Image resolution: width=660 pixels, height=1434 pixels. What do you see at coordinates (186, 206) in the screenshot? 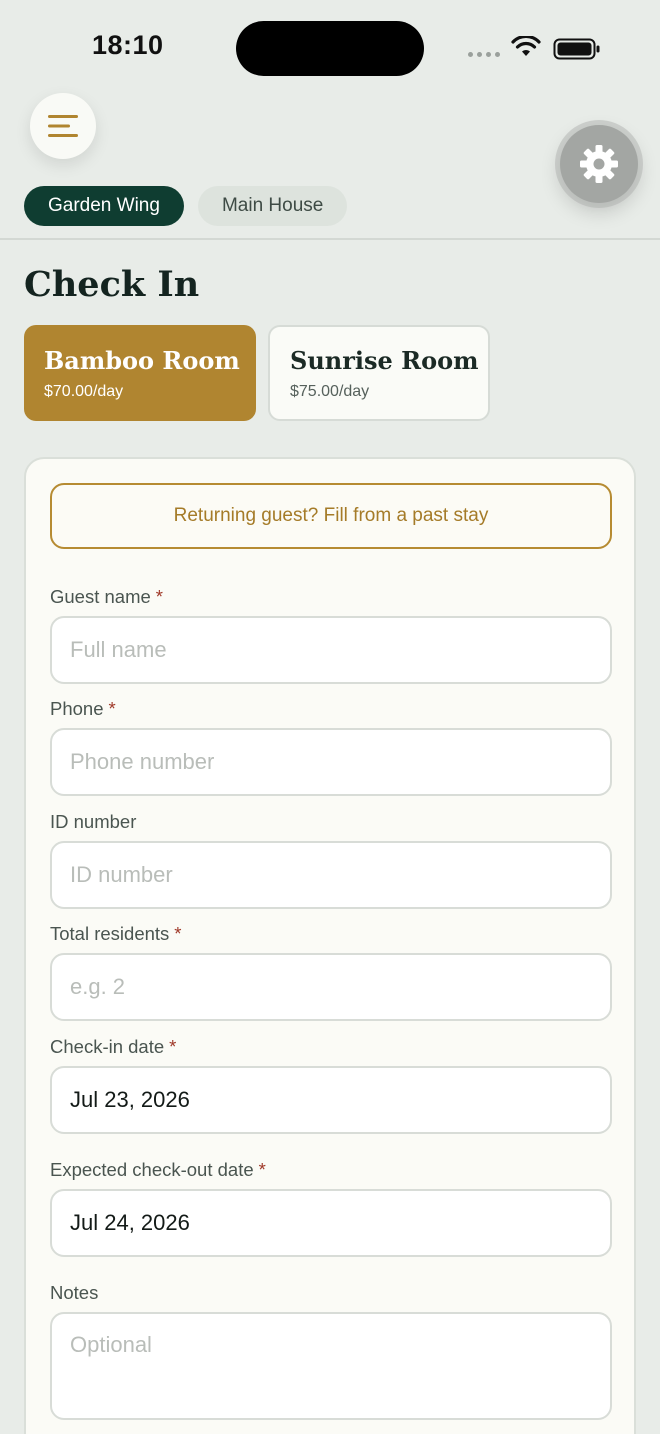
I see `wing-tabs: Garden Wing Main House` at bounding box center [186, 206].